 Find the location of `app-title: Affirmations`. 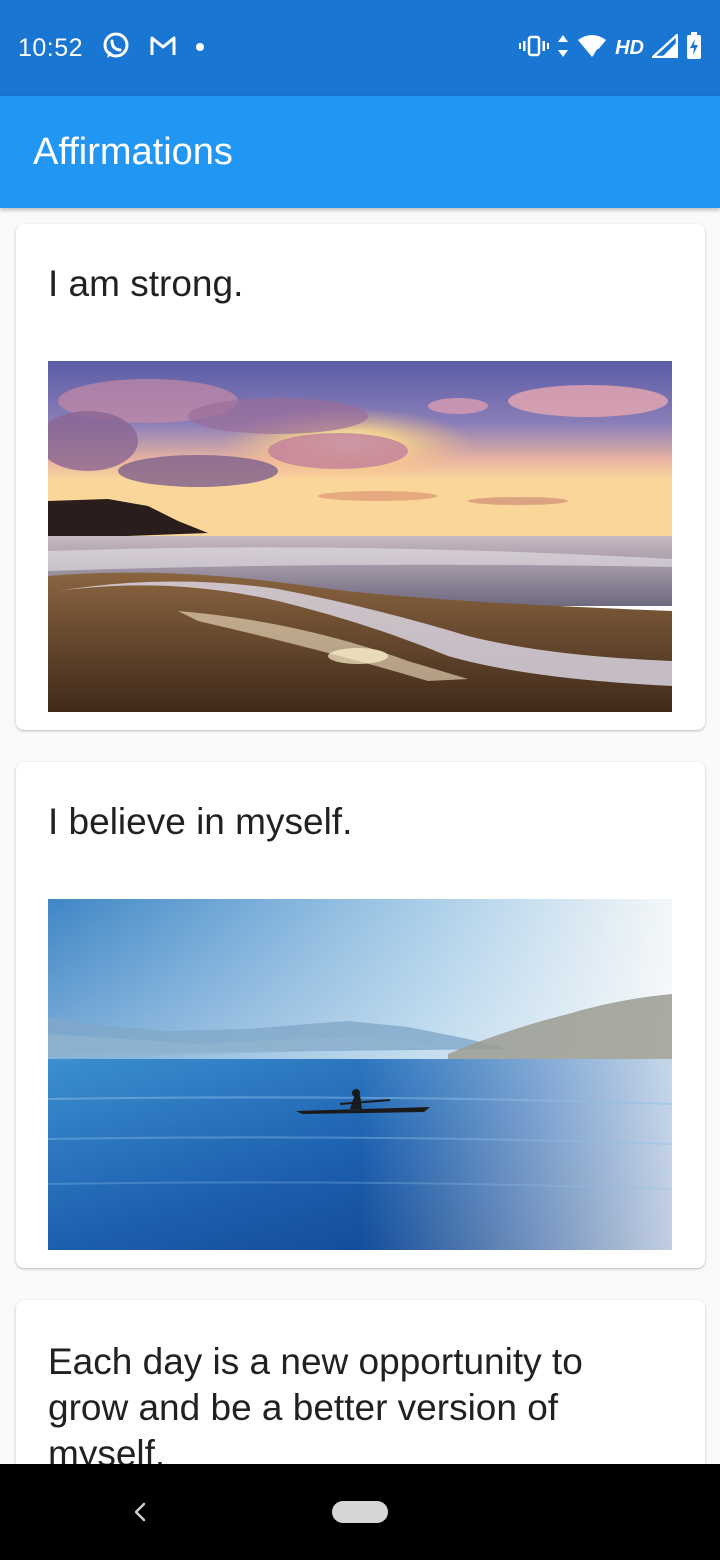

app-title: Affirmations is located at coordinates (133, 151).